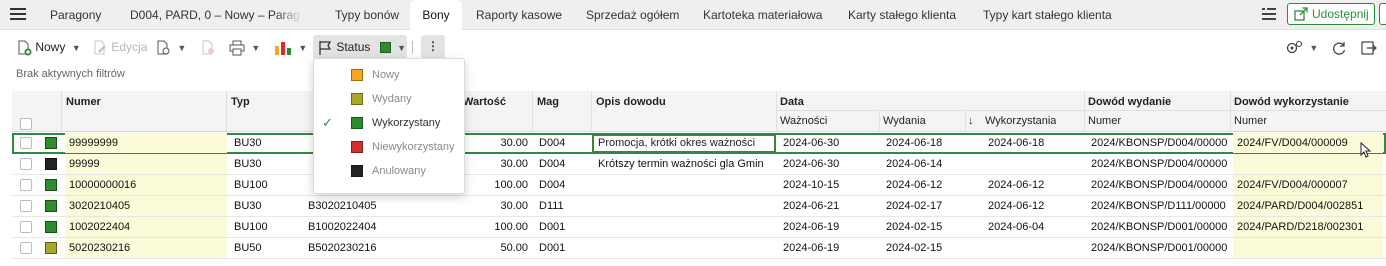 This screenshot has height=266, width=1386. Describe the element at coordinates (390, 171) in the screenshot. I see `status-option-anulowany: Anulowany` at that location.